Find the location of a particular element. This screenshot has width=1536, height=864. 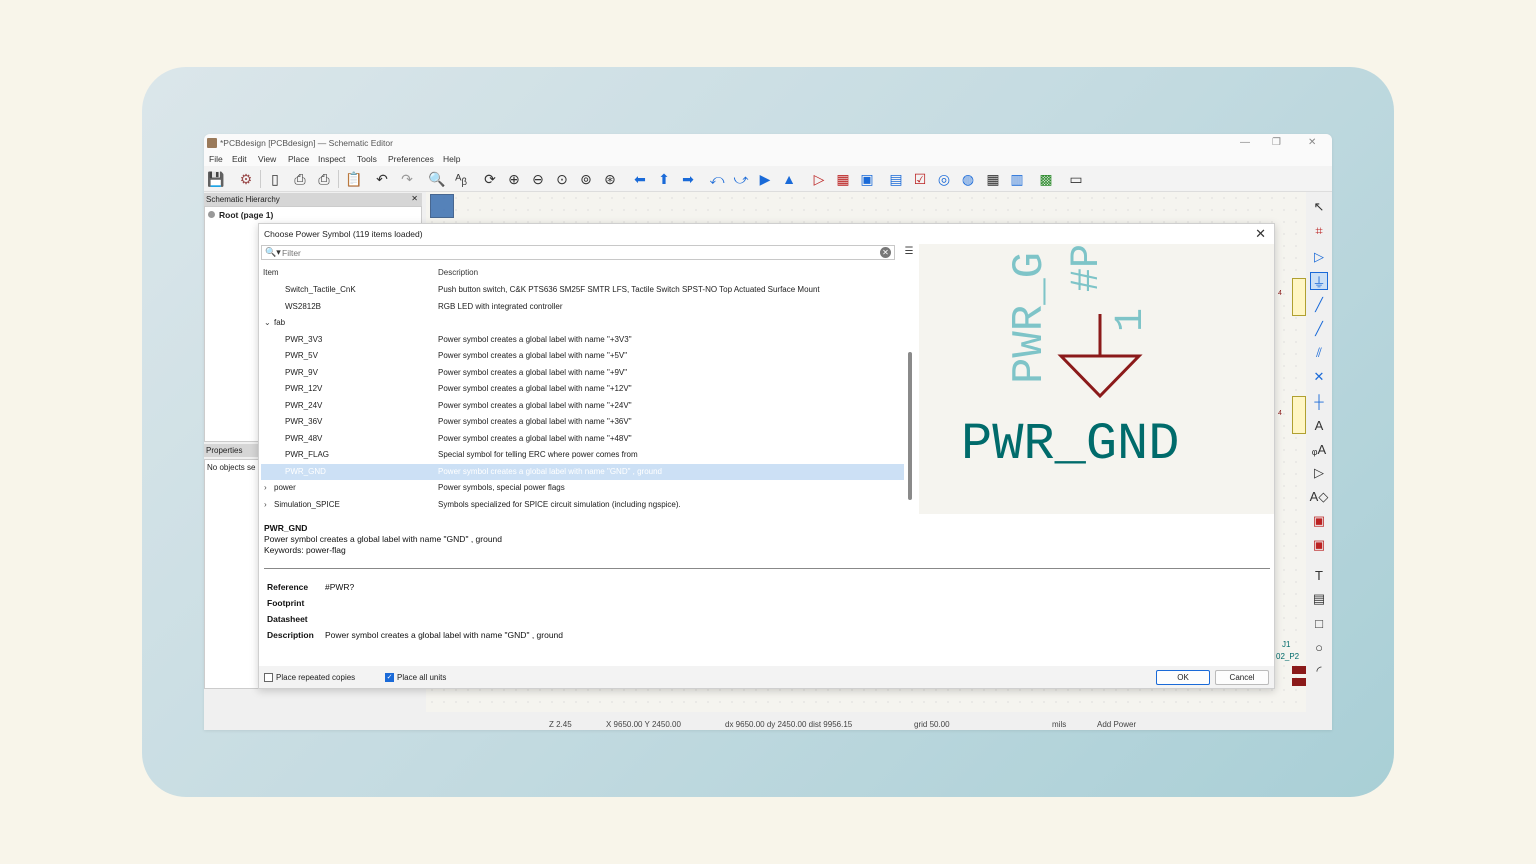

sort-options-icon: ☰ is located at coordinates (909, 252).